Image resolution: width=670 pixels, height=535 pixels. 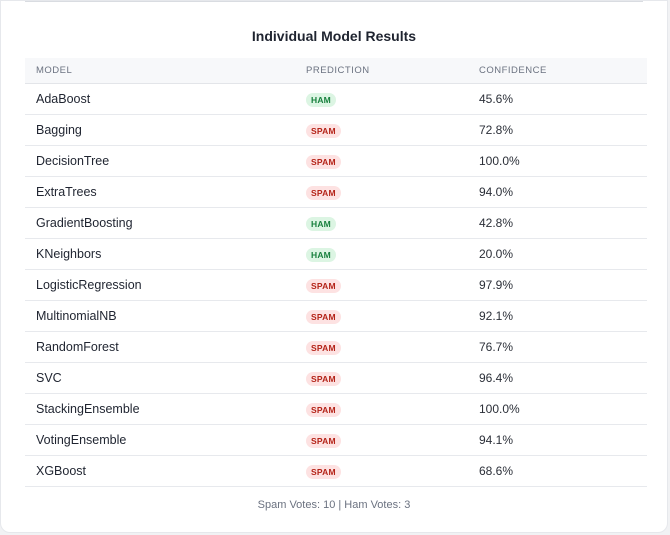 I want to click on model-name: GradientBoosting, so click(x=84, y=223).